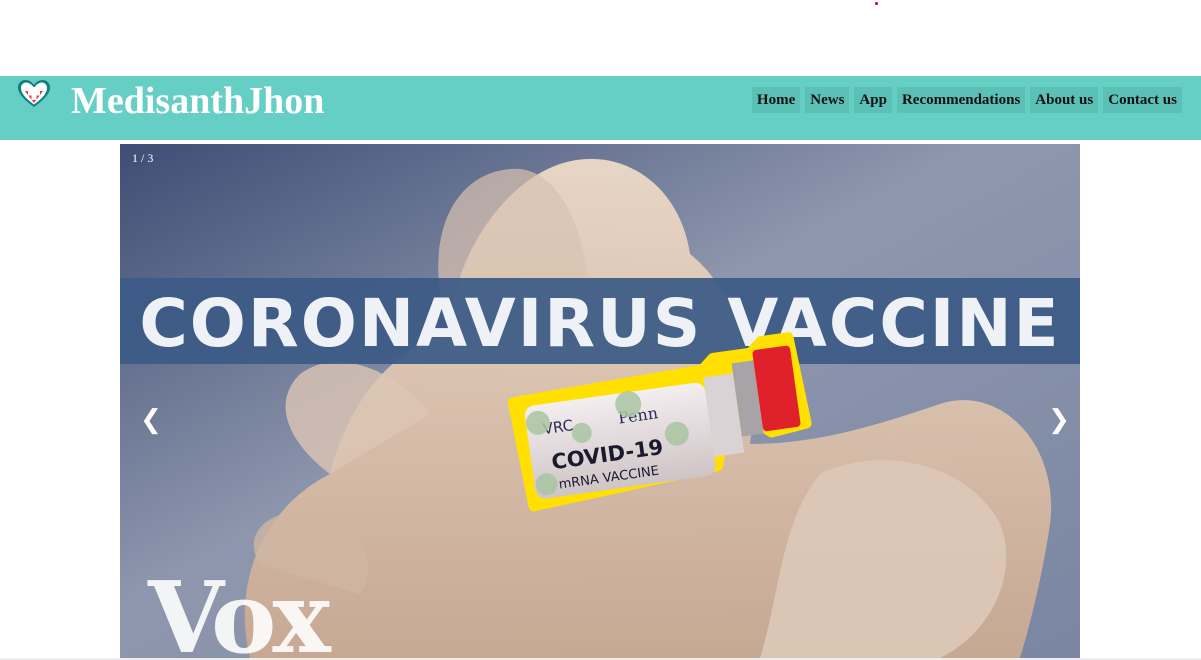 The height and width of the screenshot is (660, 1201). I want to click on nav-news: News, so click(827, 100).